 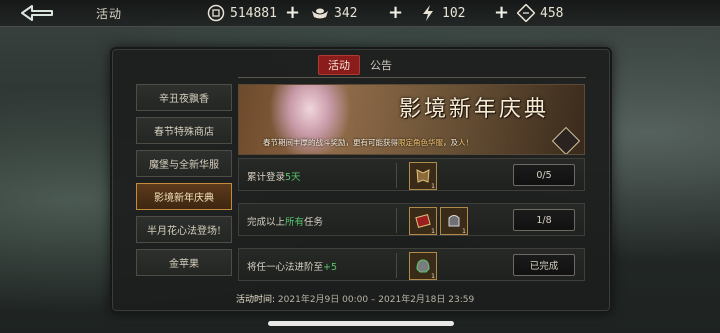 I want to click on event-banner: 影境新年庆典 春节期间丰厚的战斗奖励，更有可能获得限定角色华服，及人！, so click(x=411, y=119).